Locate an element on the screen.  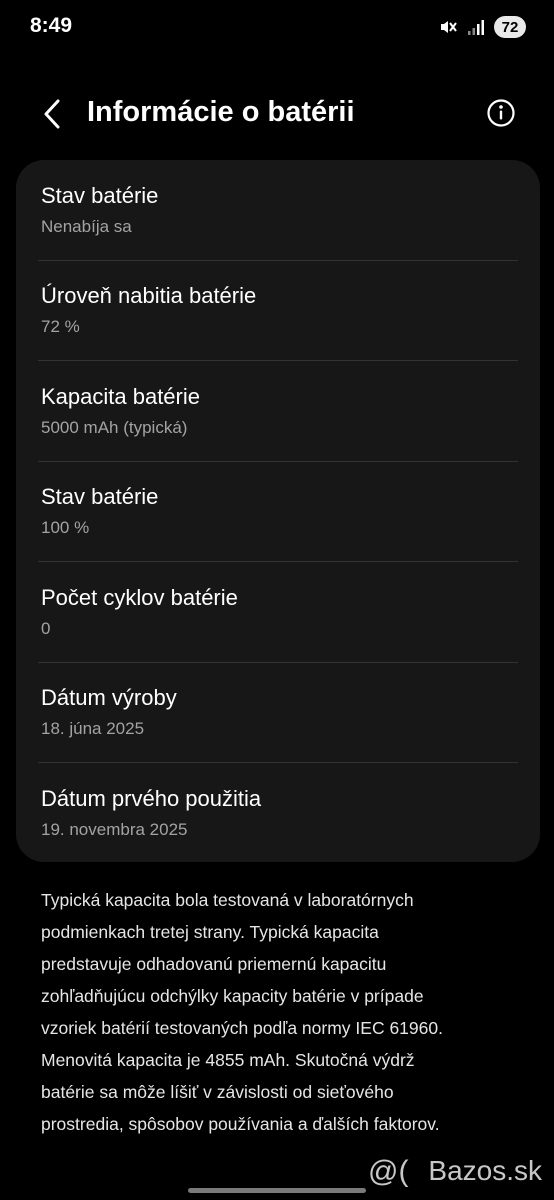
mute-icon is located at coordinates (449, 27).